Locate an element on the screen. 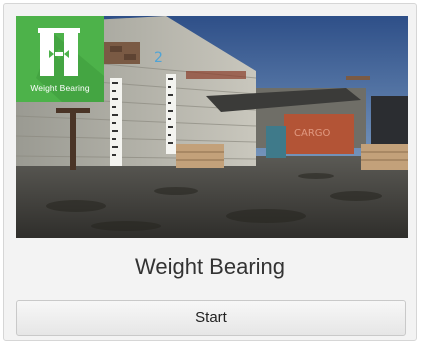 This screenshot has height=345, width=422. module-title: Weight Bearing is located at coordinates (209, 266).